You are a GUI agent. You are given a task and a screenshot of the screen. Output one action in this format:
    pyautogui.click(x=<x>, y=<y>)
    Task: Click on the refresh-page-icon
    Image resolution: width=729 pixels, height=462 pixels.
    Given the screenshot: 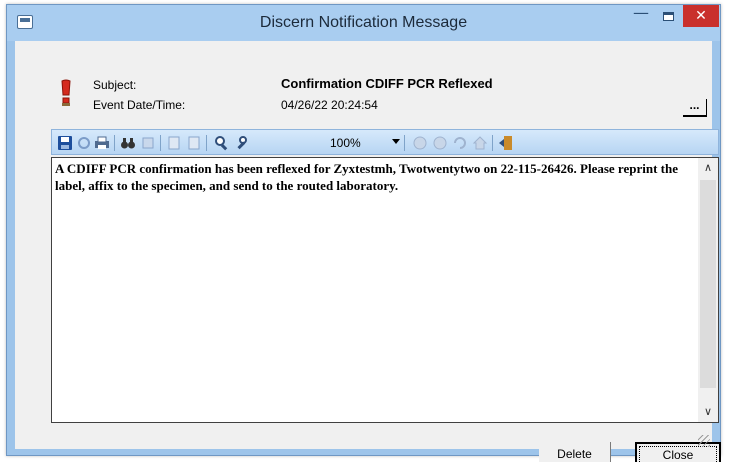 What is the action you would take?
    pyautogui.click(x=460, y=143)
    